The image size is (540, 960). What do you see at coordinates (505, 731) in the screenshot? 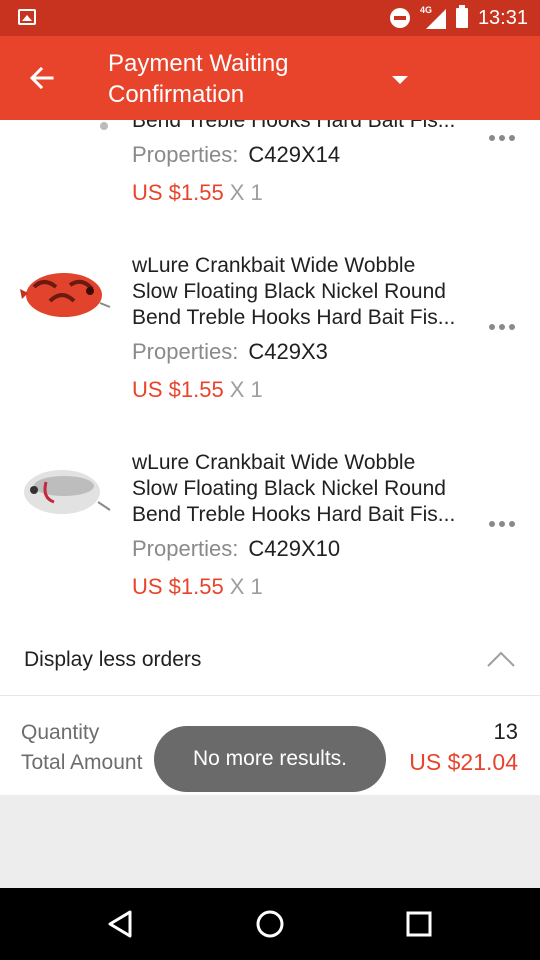
I see `quantity-value: 13` at bounding box center [505, 731].